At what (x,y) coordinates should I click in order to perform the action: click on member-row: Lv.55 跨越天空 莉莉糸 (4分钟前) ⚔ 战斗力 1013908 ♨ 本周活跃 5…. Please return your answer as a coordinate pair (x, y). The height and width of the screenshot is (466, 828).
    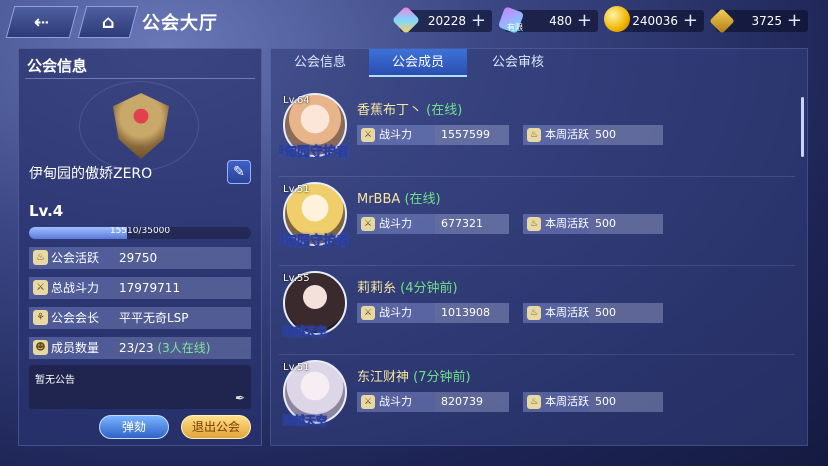
    Looking at the image, I should click on (537, 311).